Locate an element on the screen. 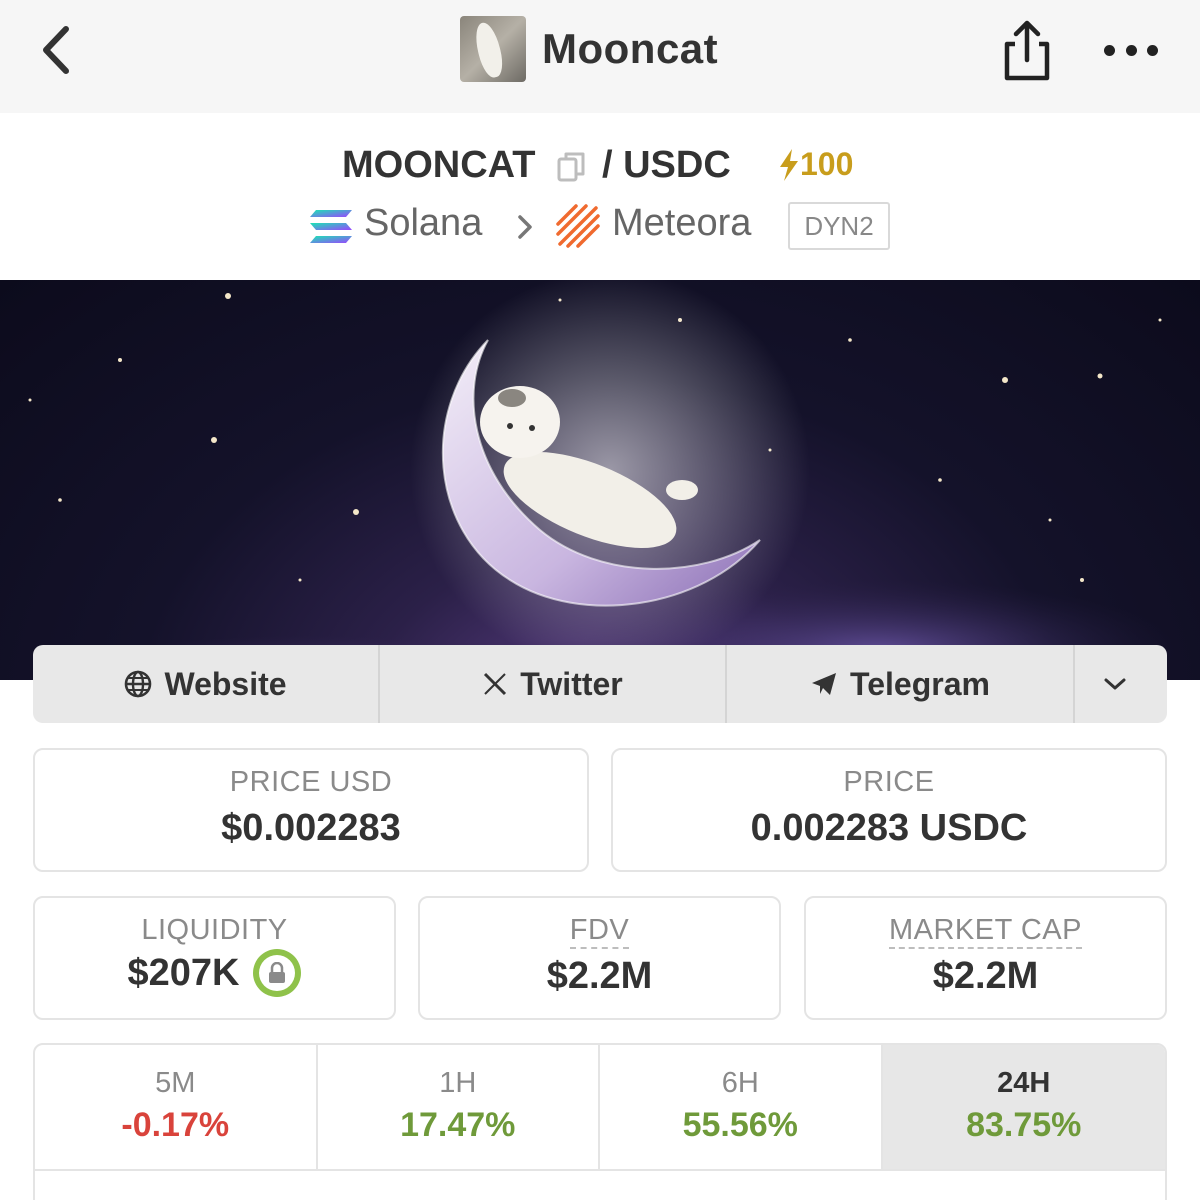 This screenshot has height=1200, width=1200. top-nav-bar: Mooncat is located at coordinates (600, 56).